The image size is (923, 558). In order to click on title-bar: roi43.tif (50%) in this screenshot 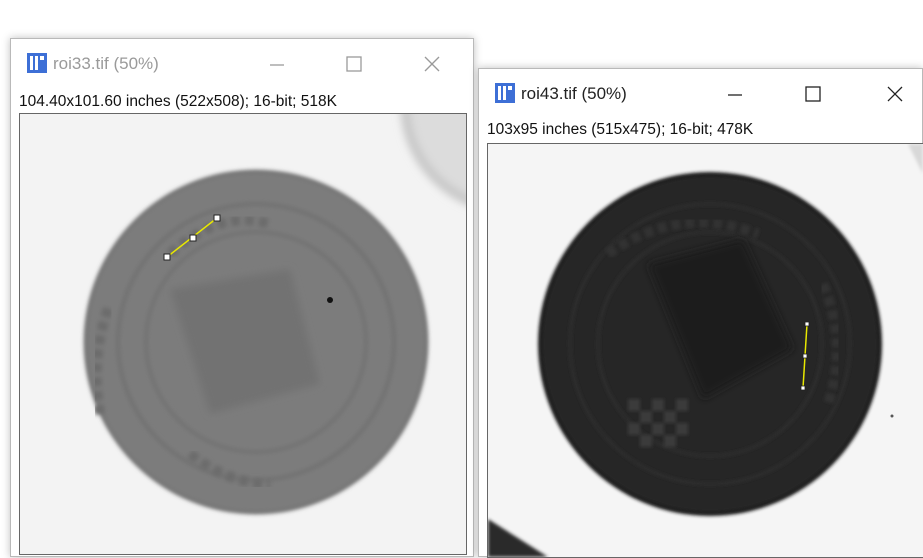, I will do `click(700, 95)`.